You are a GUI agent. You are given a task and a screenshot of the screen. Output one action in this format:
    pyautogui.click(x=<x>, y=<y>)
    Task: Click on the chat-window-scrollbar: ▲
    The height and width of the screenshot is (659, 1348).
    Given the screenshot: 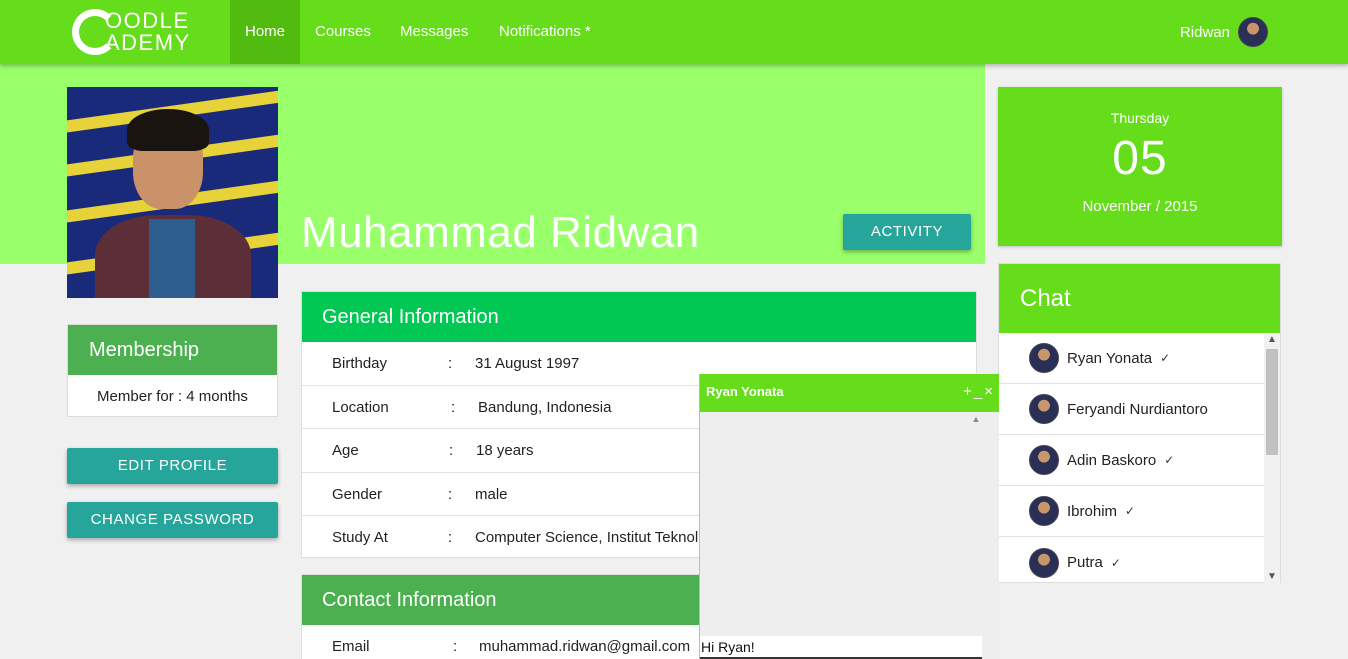 What is the action you would take?
    pyautogui.click(x=976, y=522)
    